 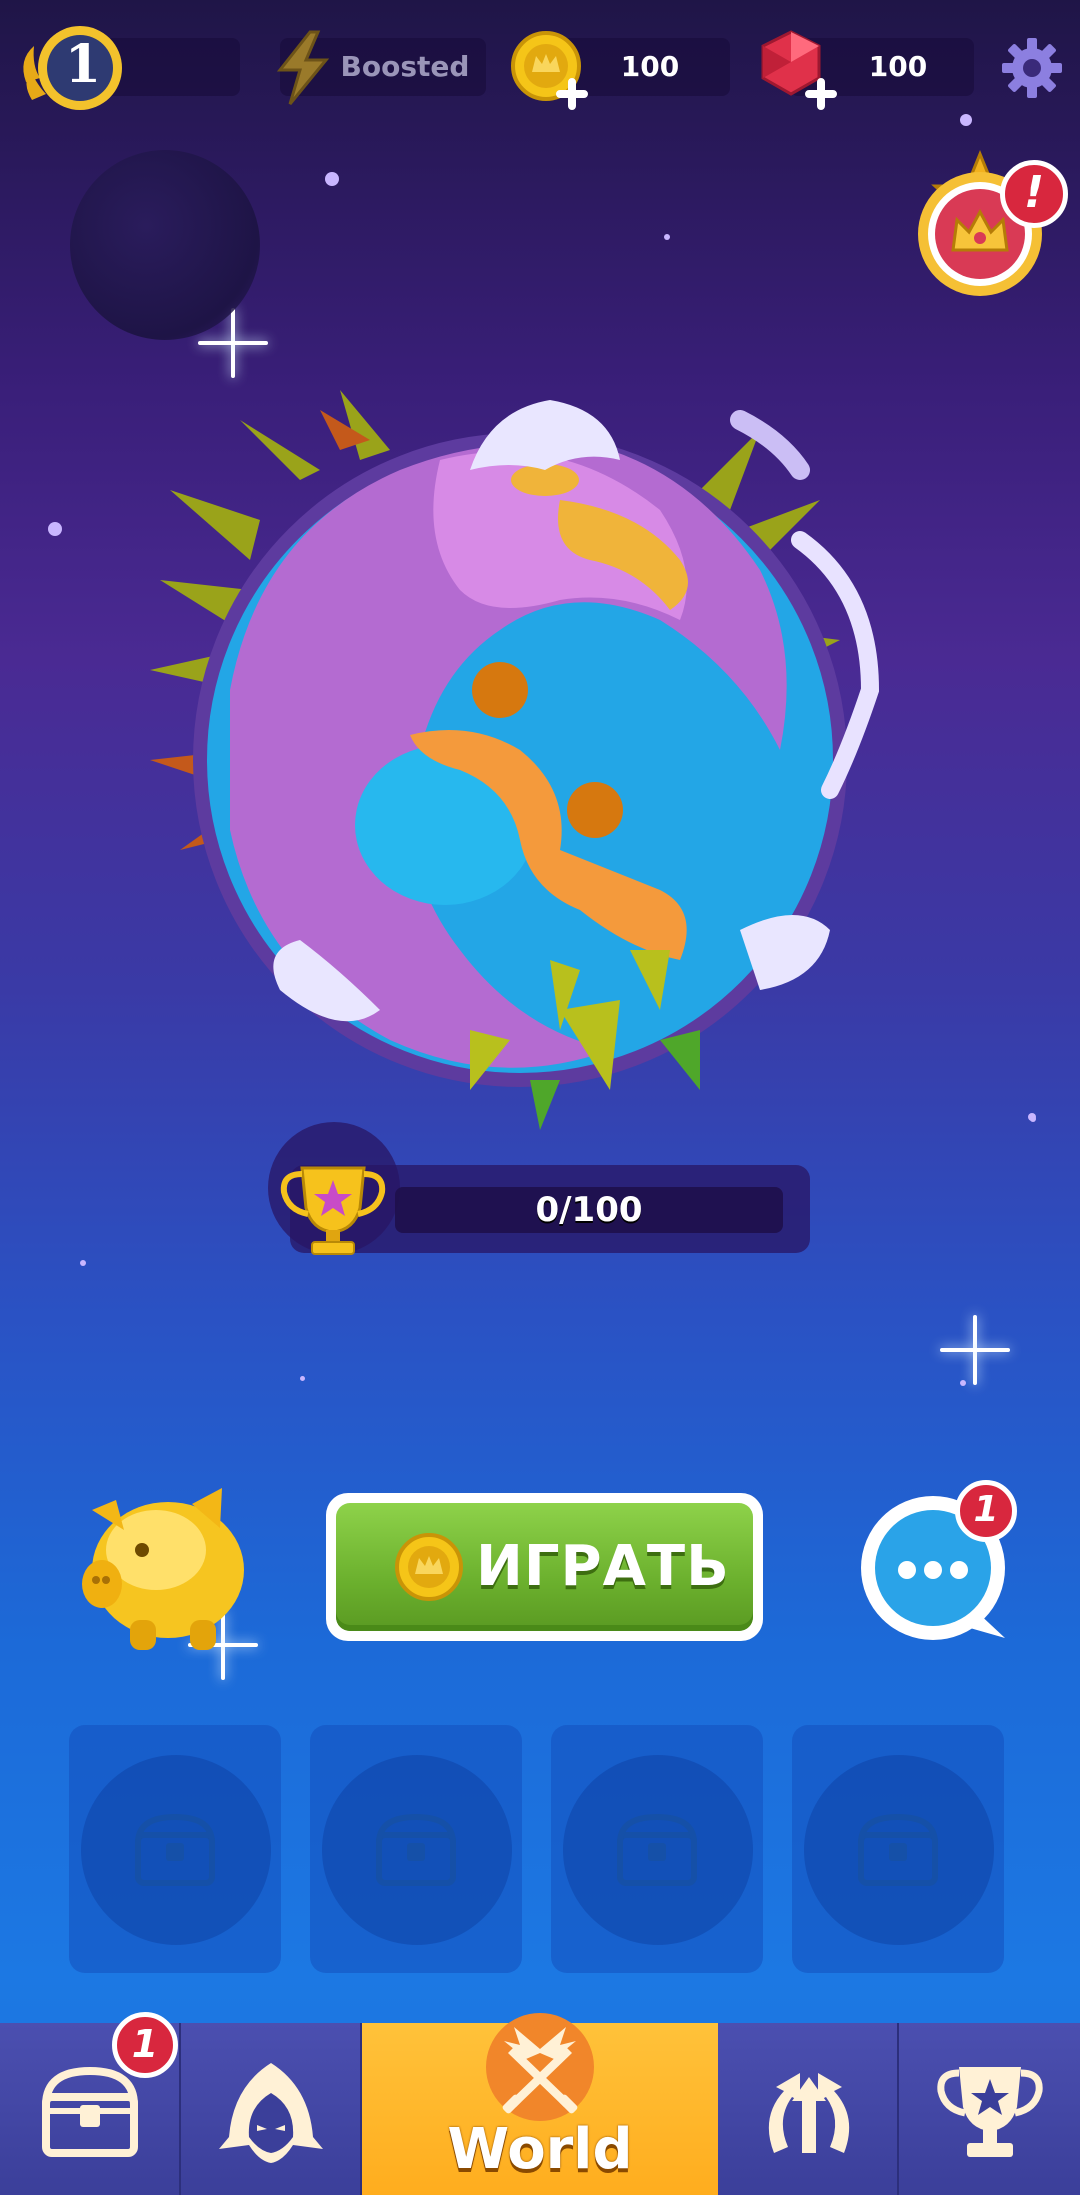 I want to click on settings-gear-icon, so click(x=1032, y=68).